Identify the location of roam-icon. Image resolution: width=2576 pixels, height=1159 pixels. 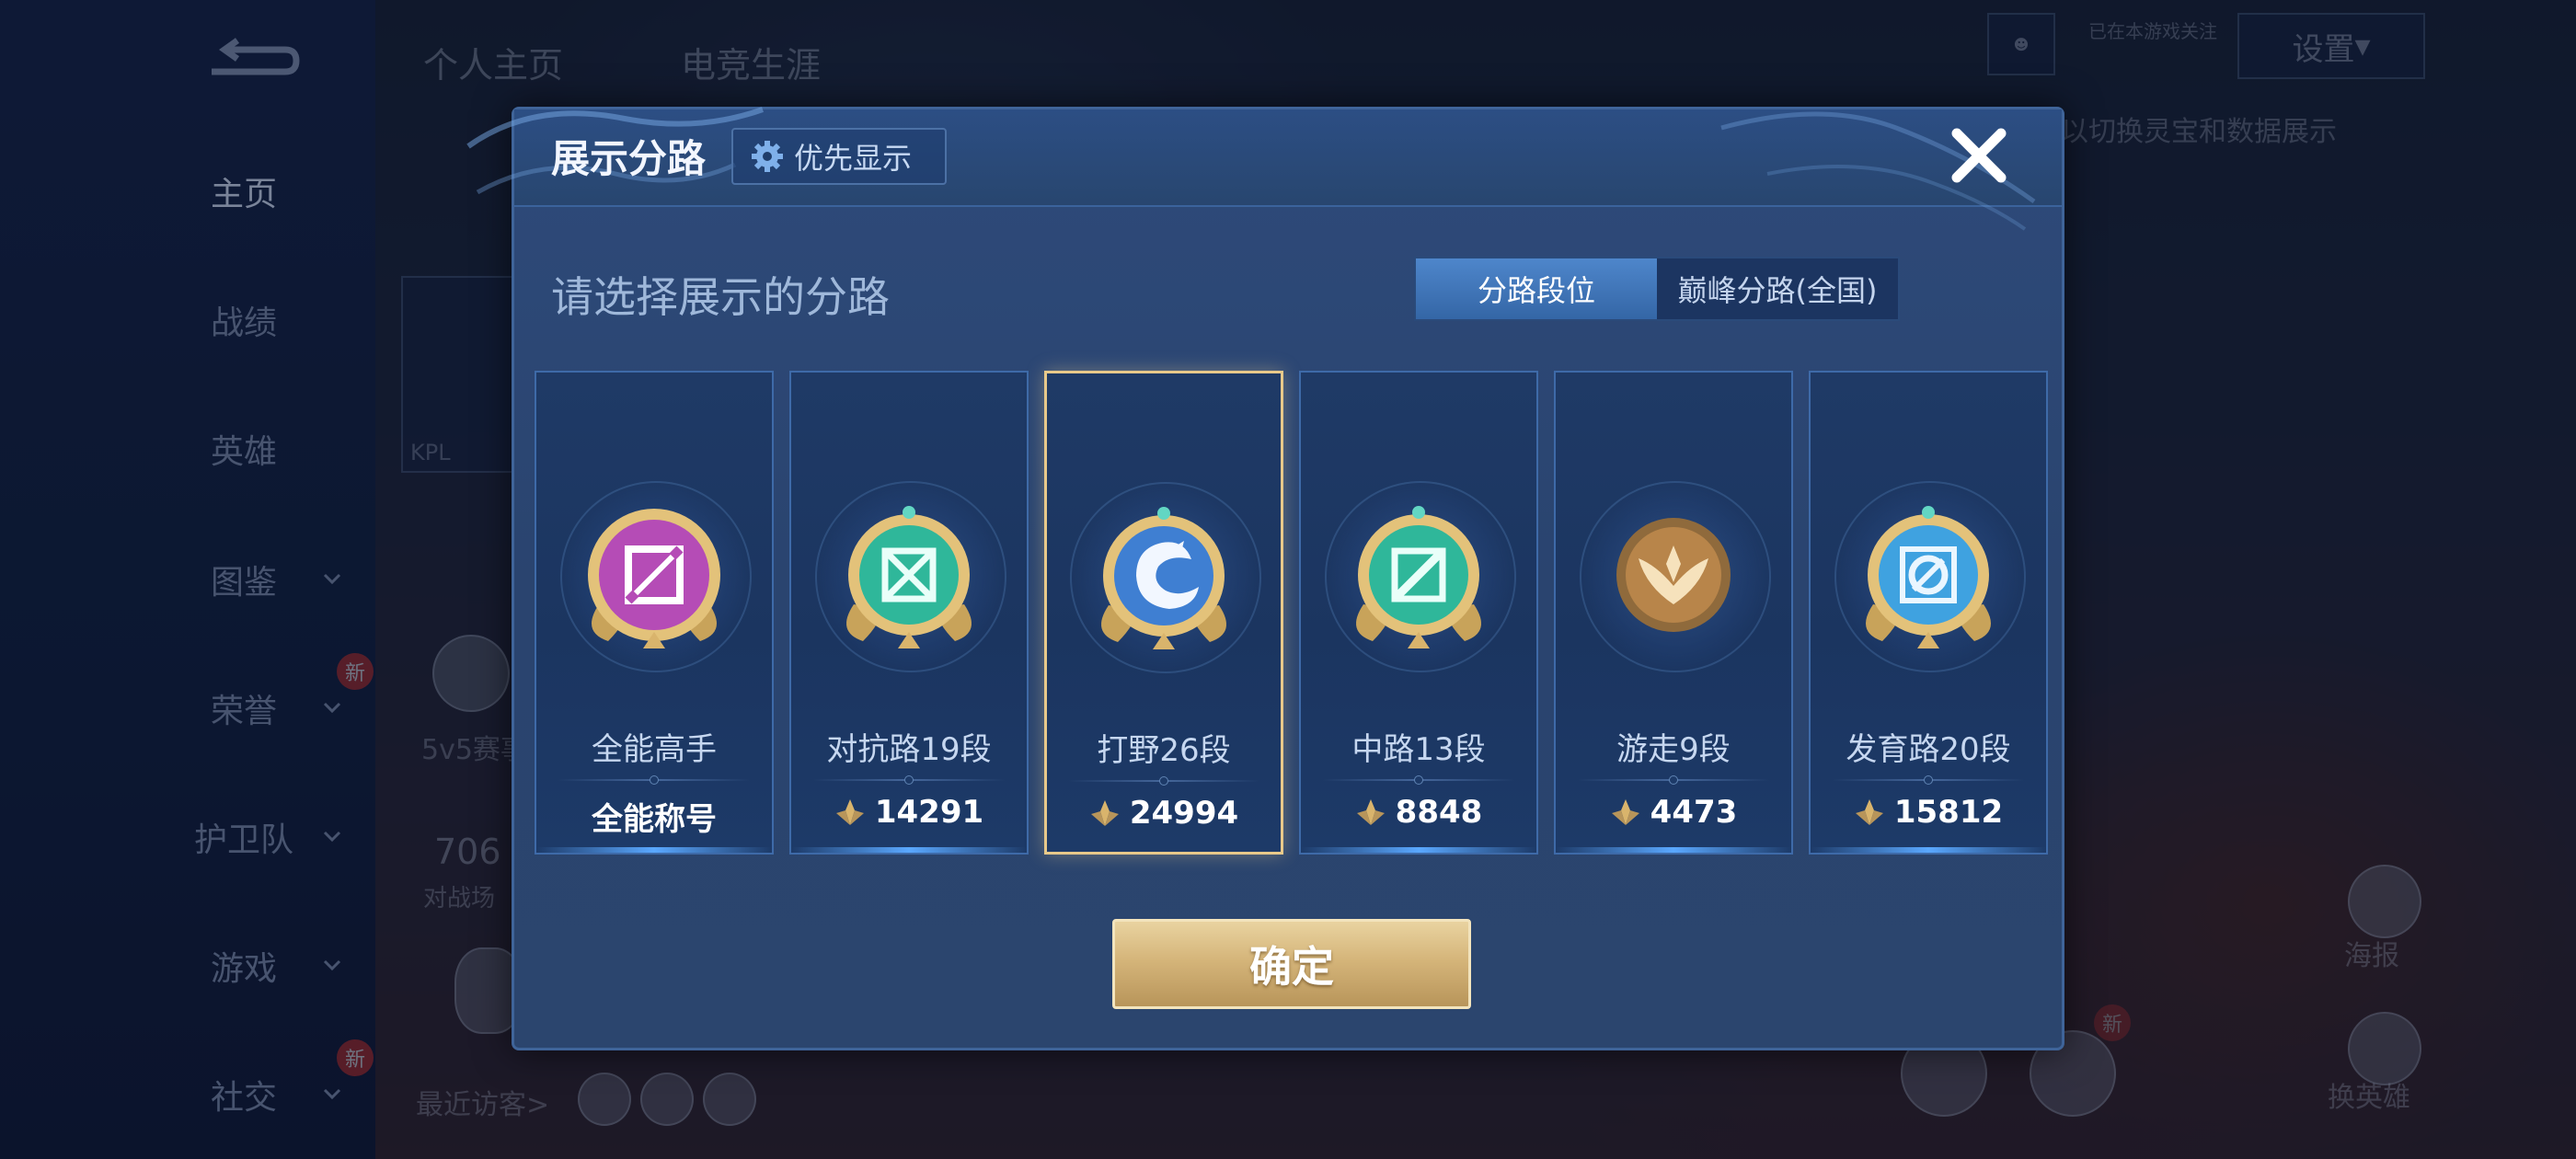
(1673, 575).